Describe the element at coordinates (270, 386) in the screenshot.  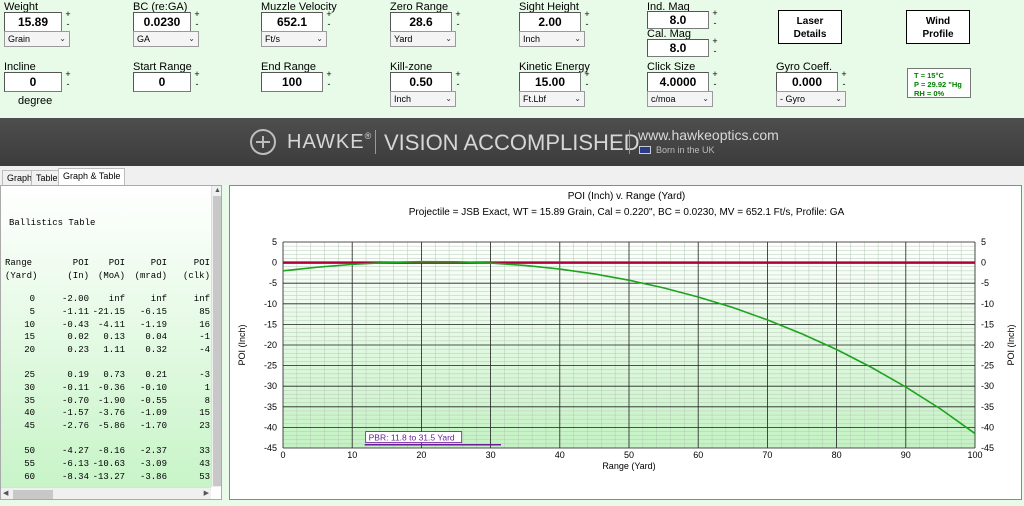
I see `y-tick-label: -30` at that location.